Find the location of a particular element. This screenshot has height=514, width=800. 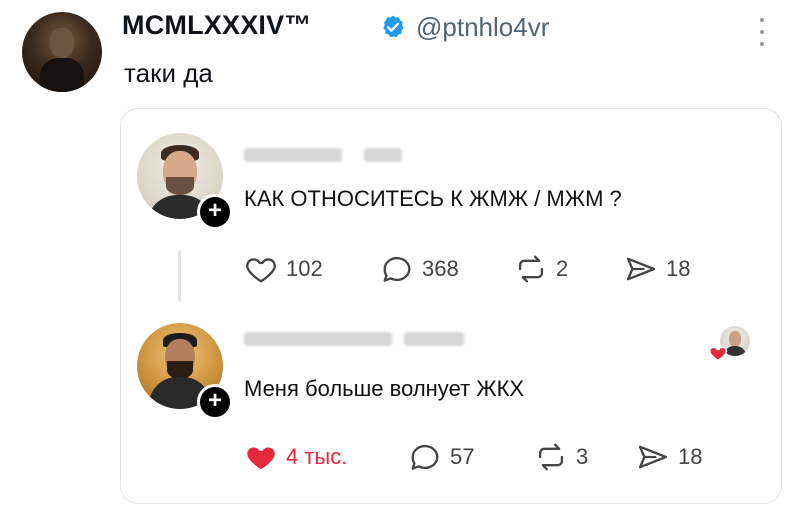

author-display-name: MCMLXXXIV™ is located at coordinates (217, 25).